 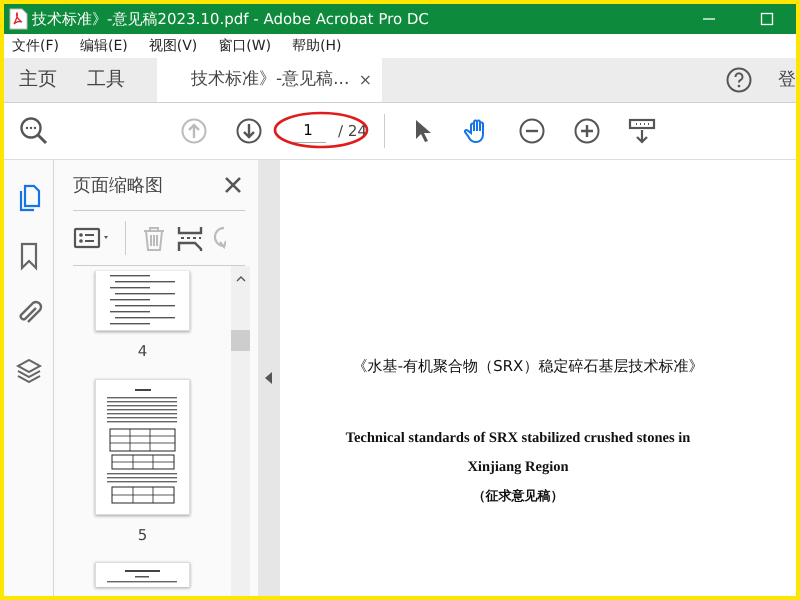 What do you see at coordinates (518, 497) in the screenshot?
I see `document-subtitle: （征求意见稿）` at bounding box center [518, 497].